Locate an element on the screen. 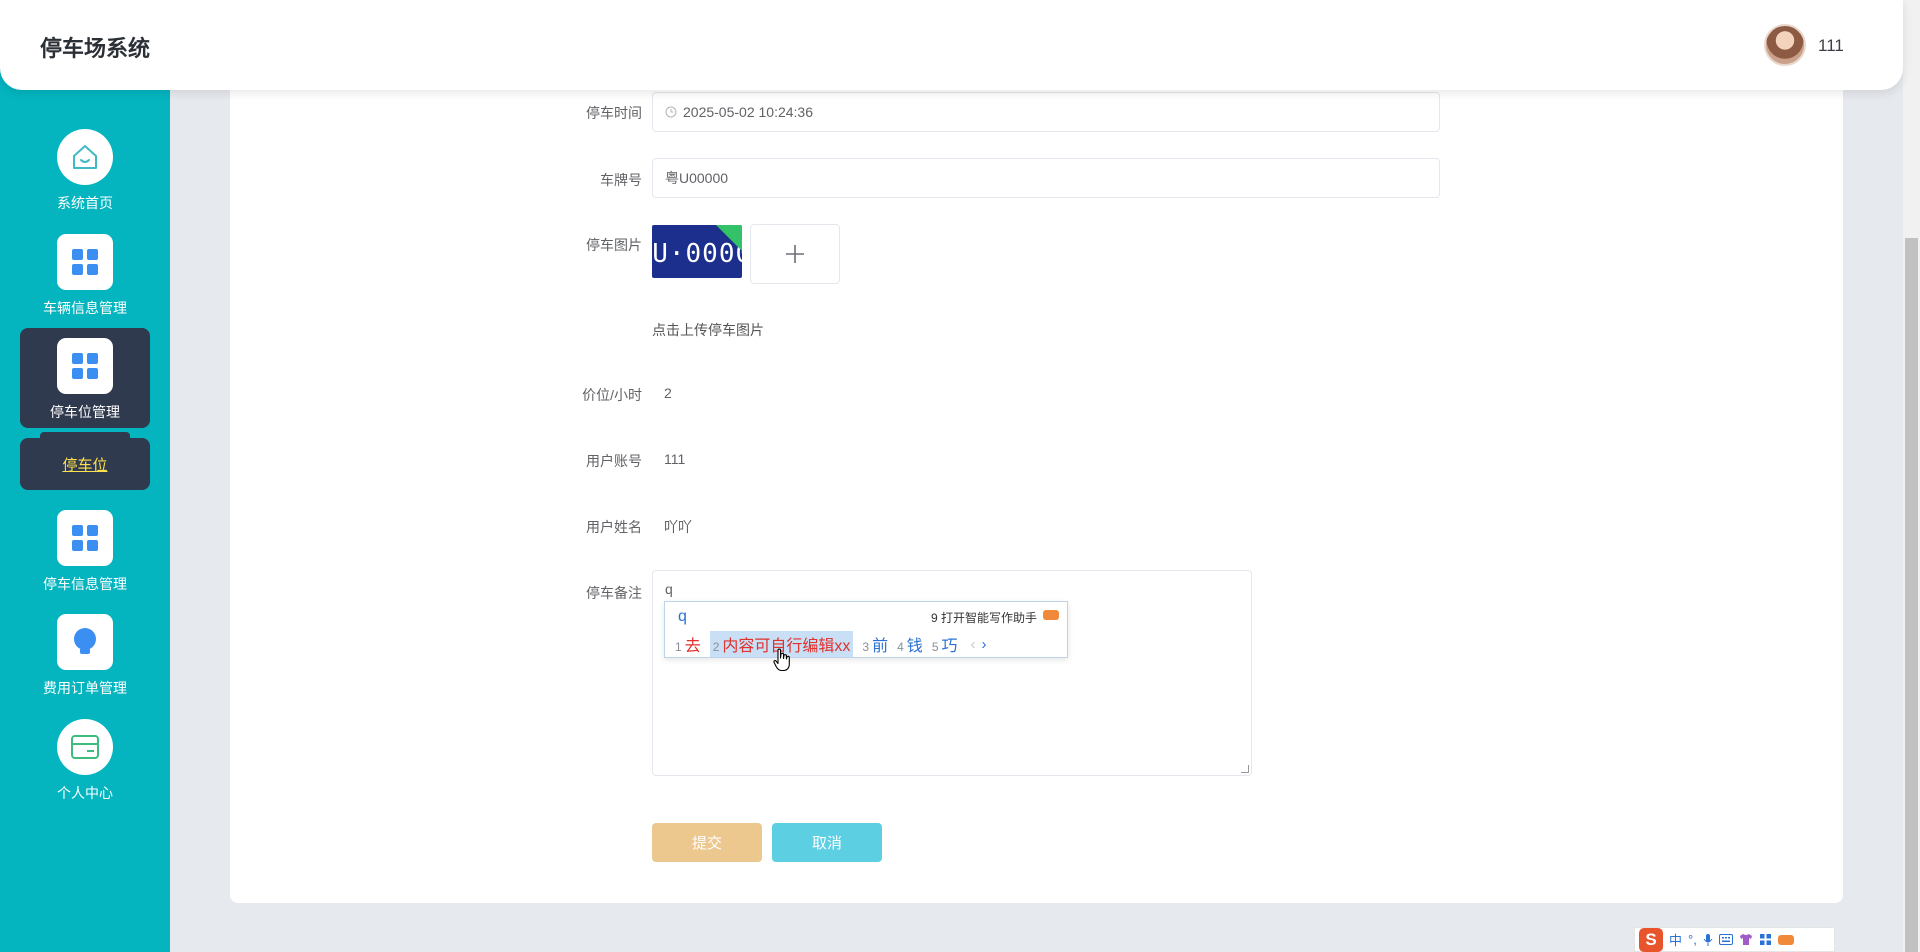 The image size is (1920, 952). home-icon is located at coordinates (85, 157).